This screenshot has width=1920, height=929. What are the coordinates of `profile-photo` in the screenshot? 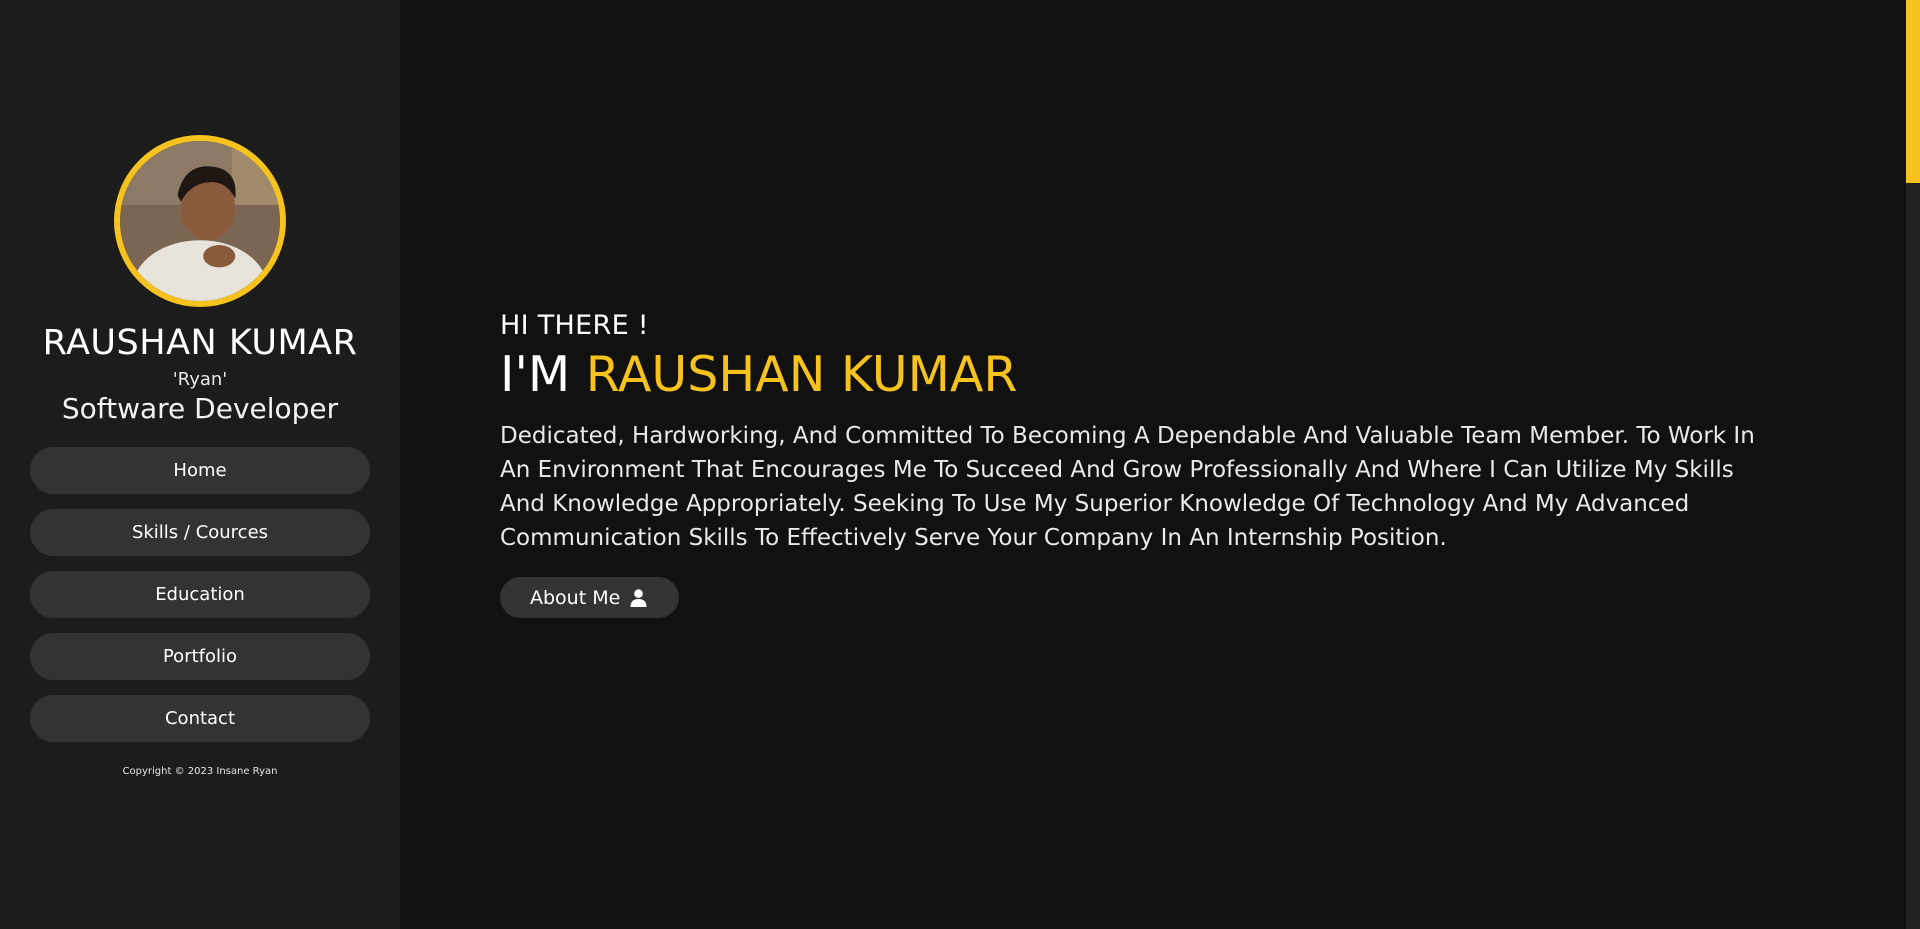 It's located at (200, 221).